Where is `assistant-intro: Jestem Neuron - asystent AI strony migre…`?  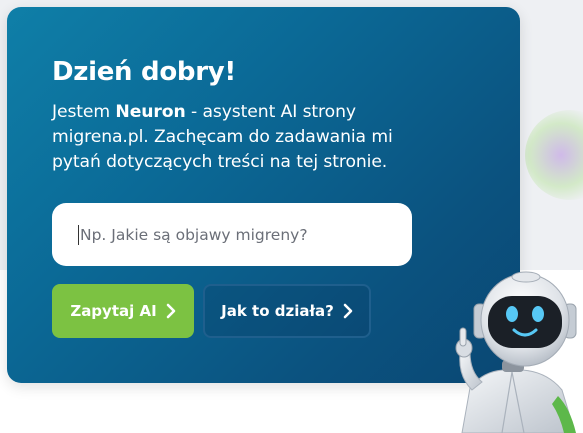 assistant-intro: Jestem Neuron - asystent AI strony migre… is located at coordinates (239, 137).